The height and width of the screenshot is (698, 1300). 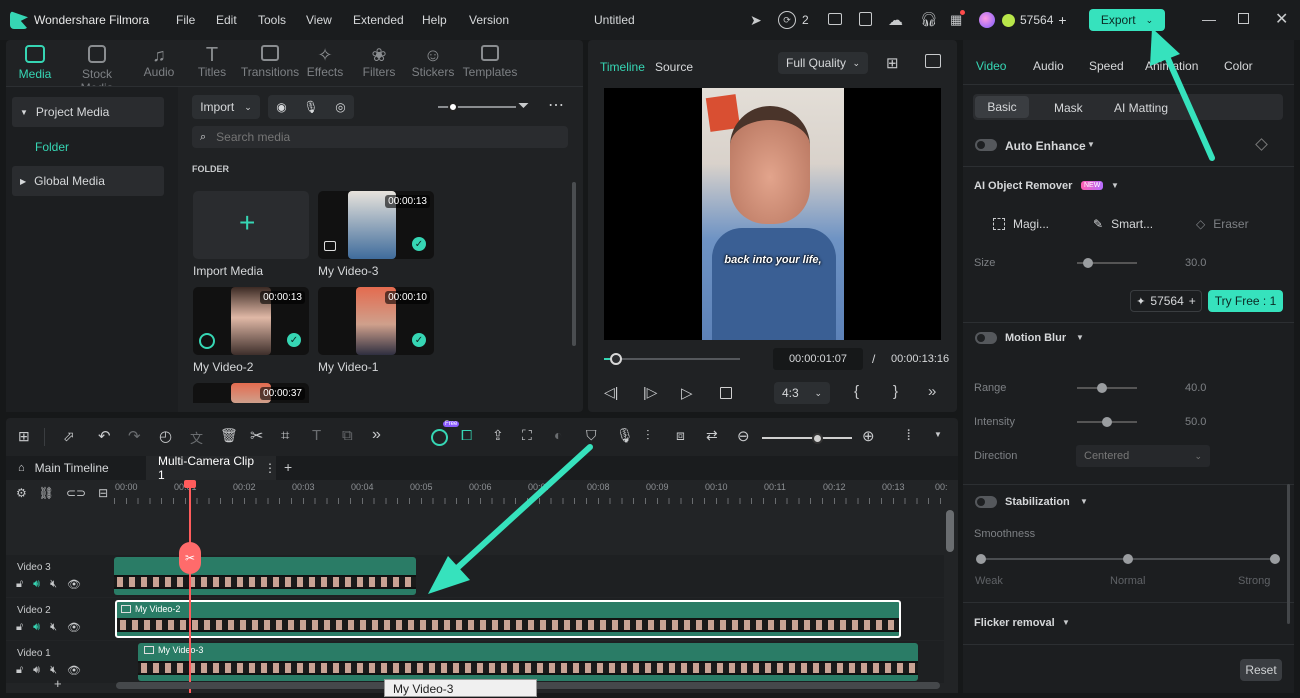 What do you see at coordinates (1165, 47) in the screenshot?
I see `arrow-head-export` at bounding box center [1165, 47].